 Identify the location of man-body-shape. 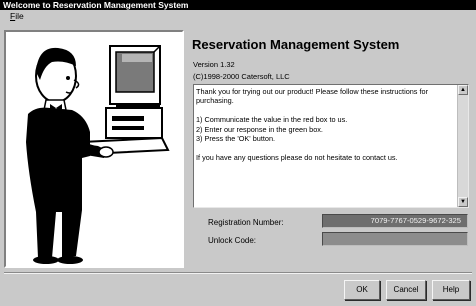
(58, 182).